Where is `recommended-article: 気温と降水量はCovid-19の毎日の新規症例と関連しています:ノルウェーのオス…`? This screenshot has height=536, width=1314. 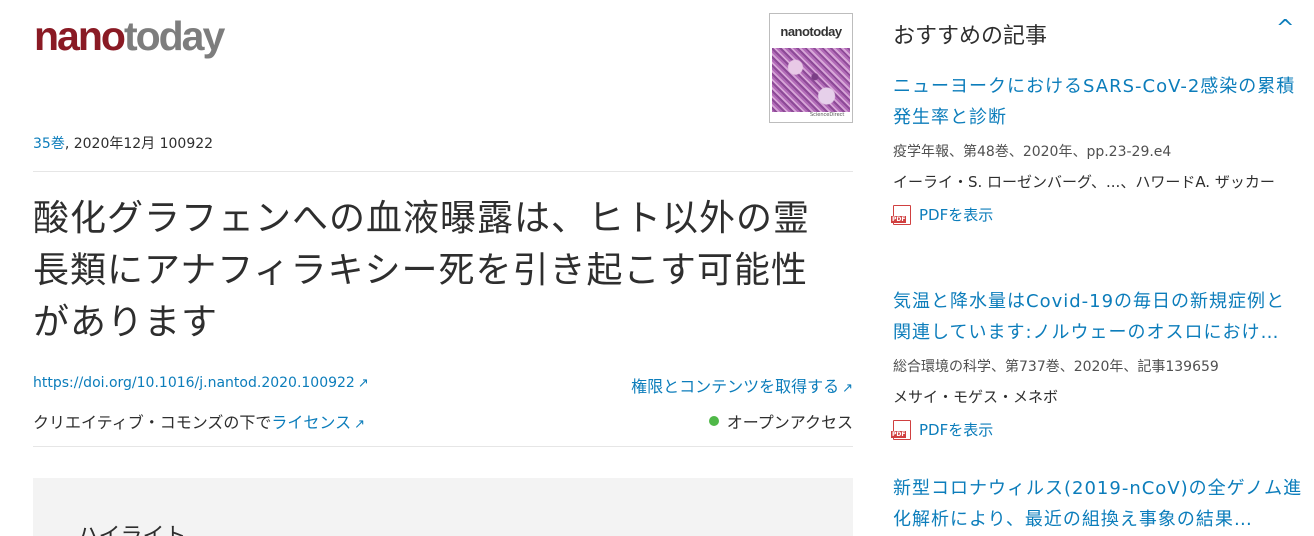
recommended-article: 気温と降水量はCovid-19の毎日の新規症例と関連しています:ノルウェーのオス… is located at coordinates (1097, 363).